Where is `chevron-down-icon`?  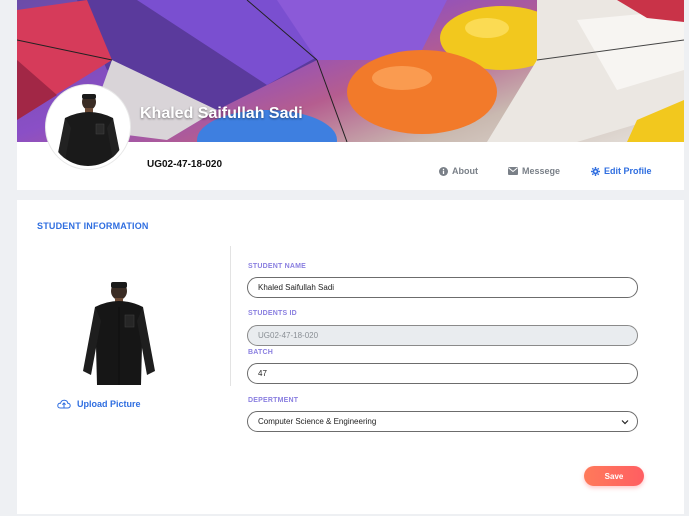
chevron-down-icon is located at coordinates (625, 422).